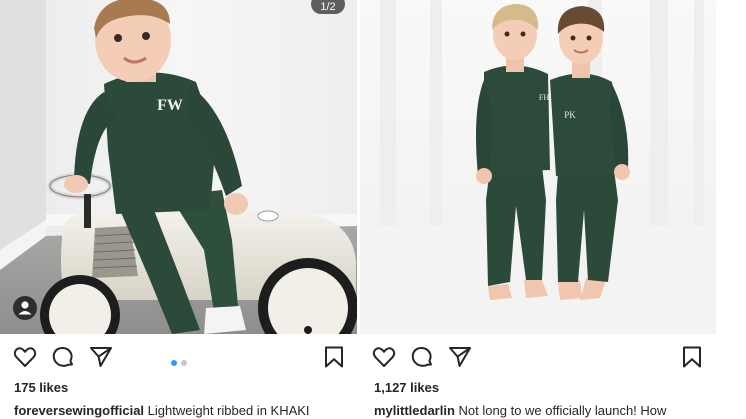 Image resolution: width=746 pixels, height=419 pixels. I want to click on carousel-dot, so click(184, 363).